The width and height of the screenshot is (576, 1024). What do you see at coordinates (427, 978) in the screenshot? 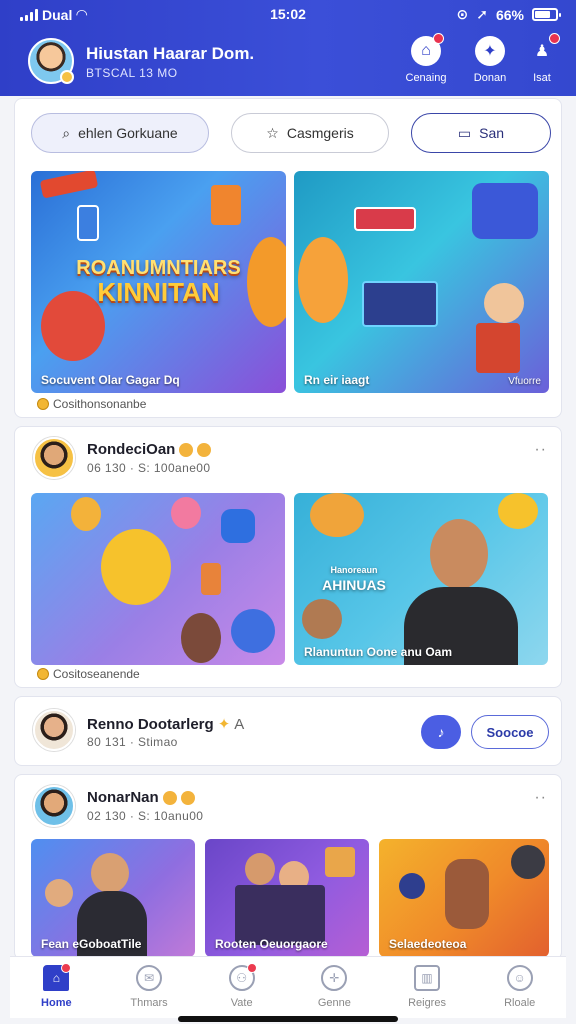
I see `gift-icon: ▥` at bounding box center [427, 978].